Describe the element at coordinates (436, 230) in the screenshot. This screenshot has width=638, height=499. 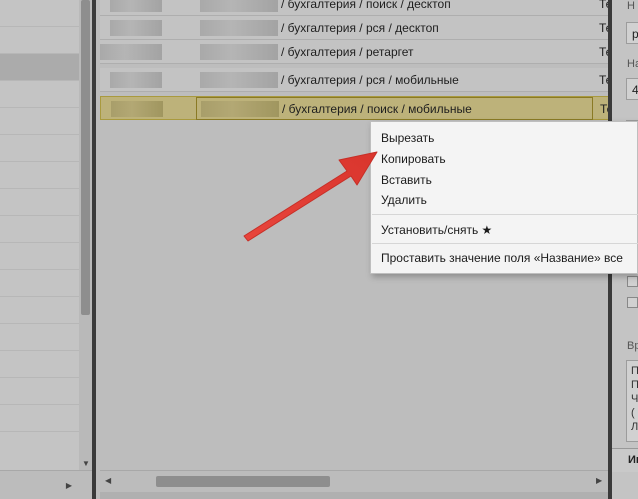
I see `menu-item-toggle-star: Установить/снять ★` at that location.